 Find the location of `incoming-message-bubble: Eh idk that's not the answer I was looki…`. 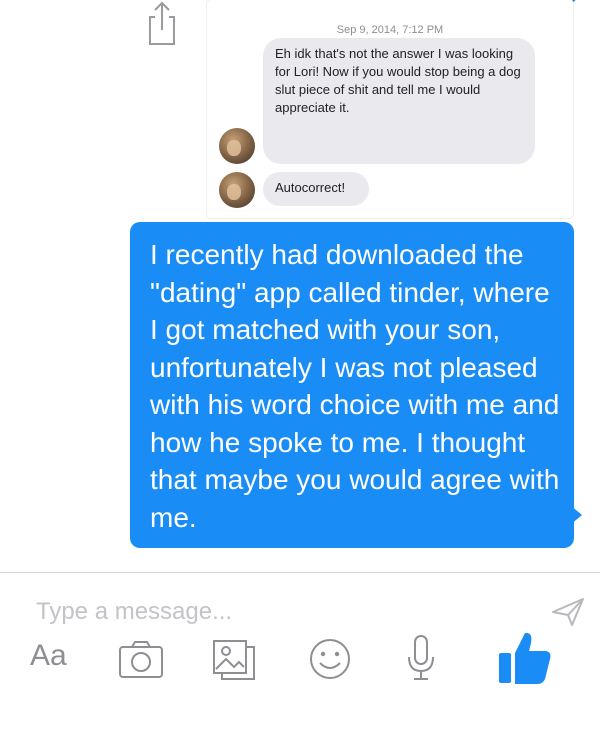

incoming-message-bubble: Eh idk that's not the answer I was looki… is located at coordinates (399, 101).